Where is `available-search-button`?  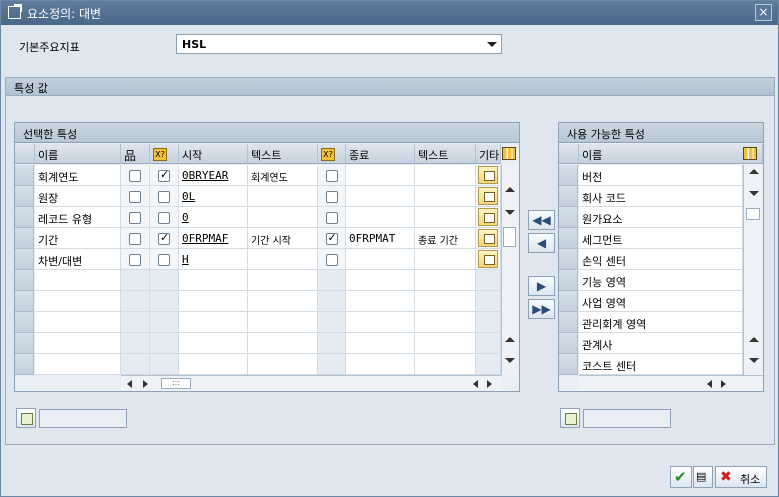
available-search-button is located at coordinates (570, 418).